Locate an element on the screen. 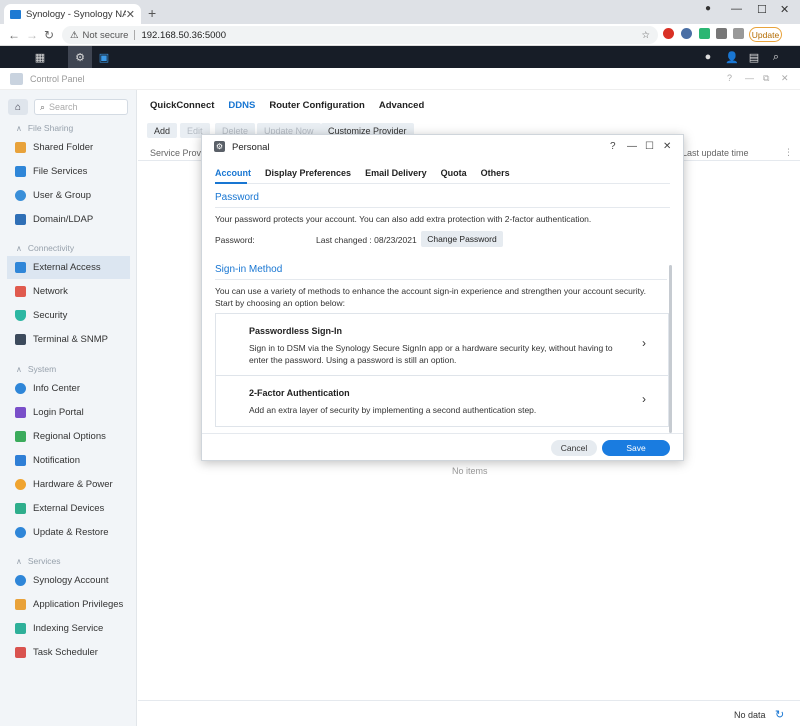  cancel-button: Cancel is located at coordinates (574, 448).